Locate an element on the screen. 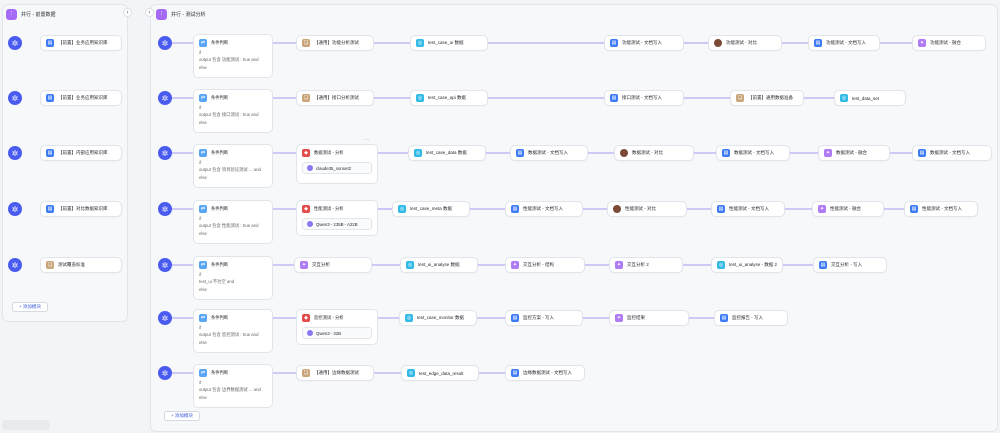 This screenshot has height=433, width=1000. flow-node: ❏ 【通用】边缘数据测试 is located at coordinates (335, 373).